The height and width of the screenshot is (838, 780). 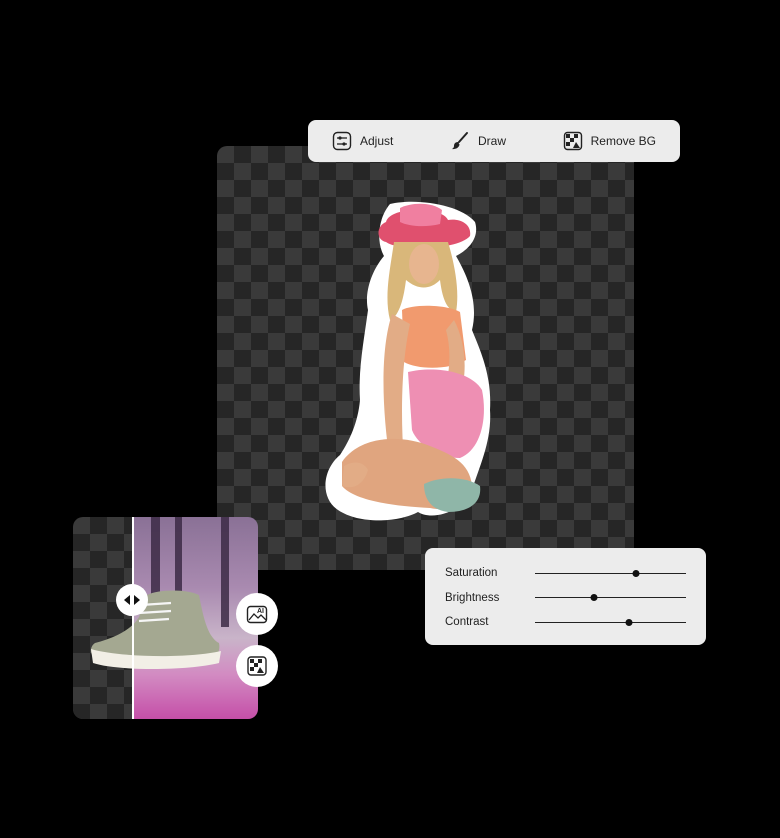 I want to click on remove-bg-tool-button: Remove BG, so click(x=609, y=141).